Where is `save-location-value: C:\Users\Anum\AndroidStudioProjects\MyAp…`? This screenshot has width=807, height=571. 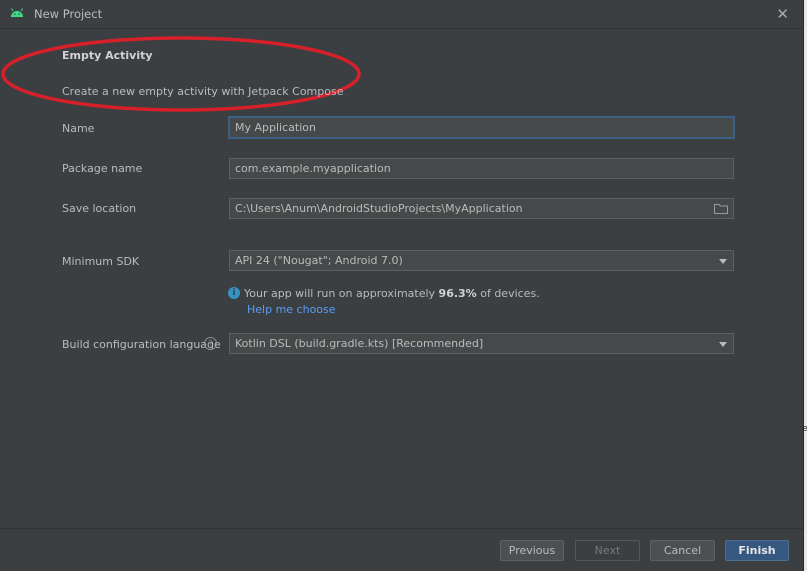
save-location-value: C:\Users\Anum\AndroidStudioProjects\MyAp… is located at coordinates (379, 208).